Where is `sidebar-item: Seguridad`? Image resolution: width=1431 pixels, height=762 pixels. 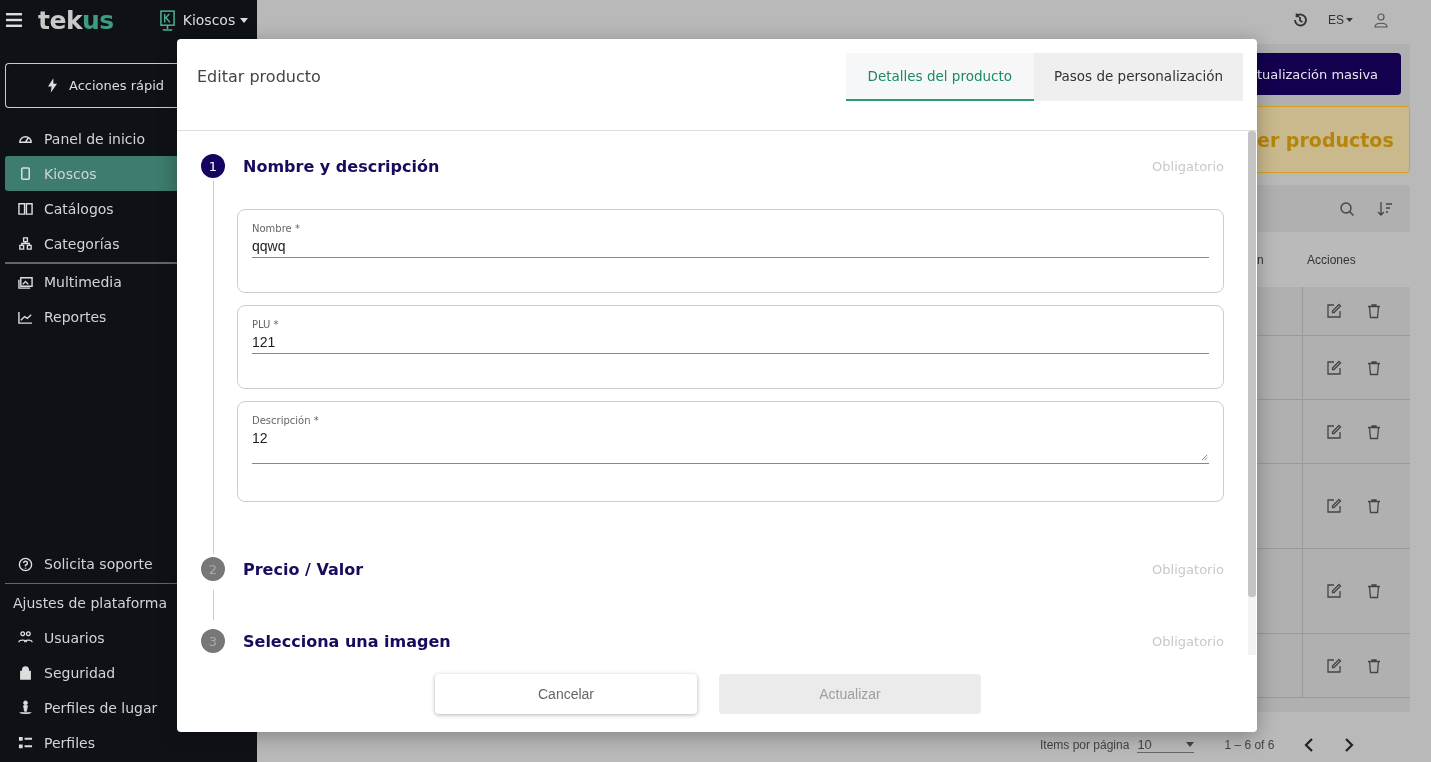
sidebar-item: Seguridad is located at coordinates (91, 672).